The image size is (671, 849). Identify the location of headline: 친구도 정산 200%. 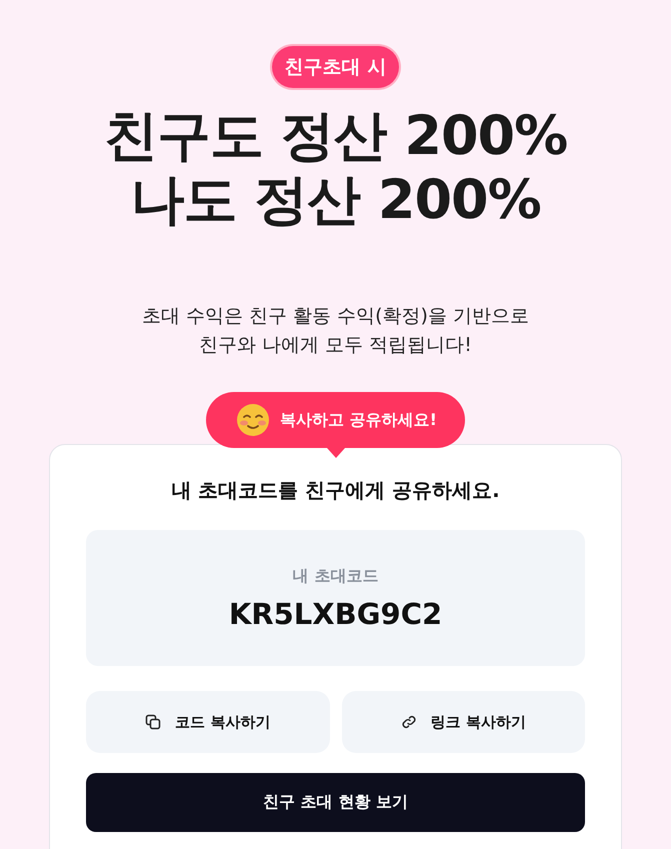
(336, 136).